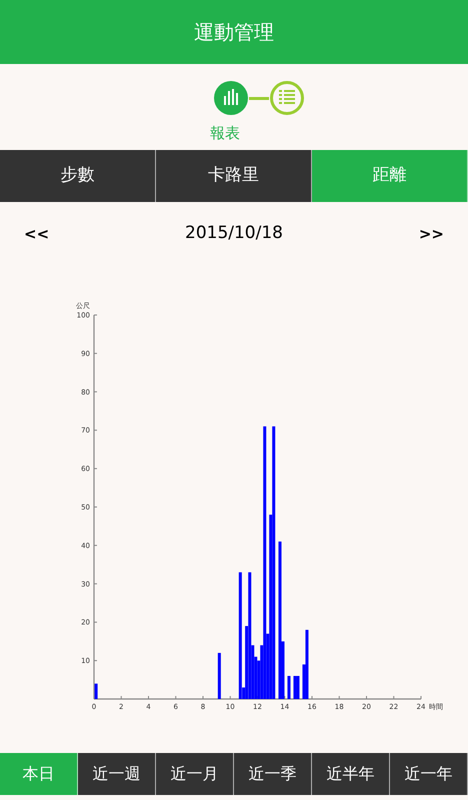 This screenshot has width=468, height=800. Describe the element at coordinates (431, 234) in the screenshot. I see `next-day-button: >>` at that location.